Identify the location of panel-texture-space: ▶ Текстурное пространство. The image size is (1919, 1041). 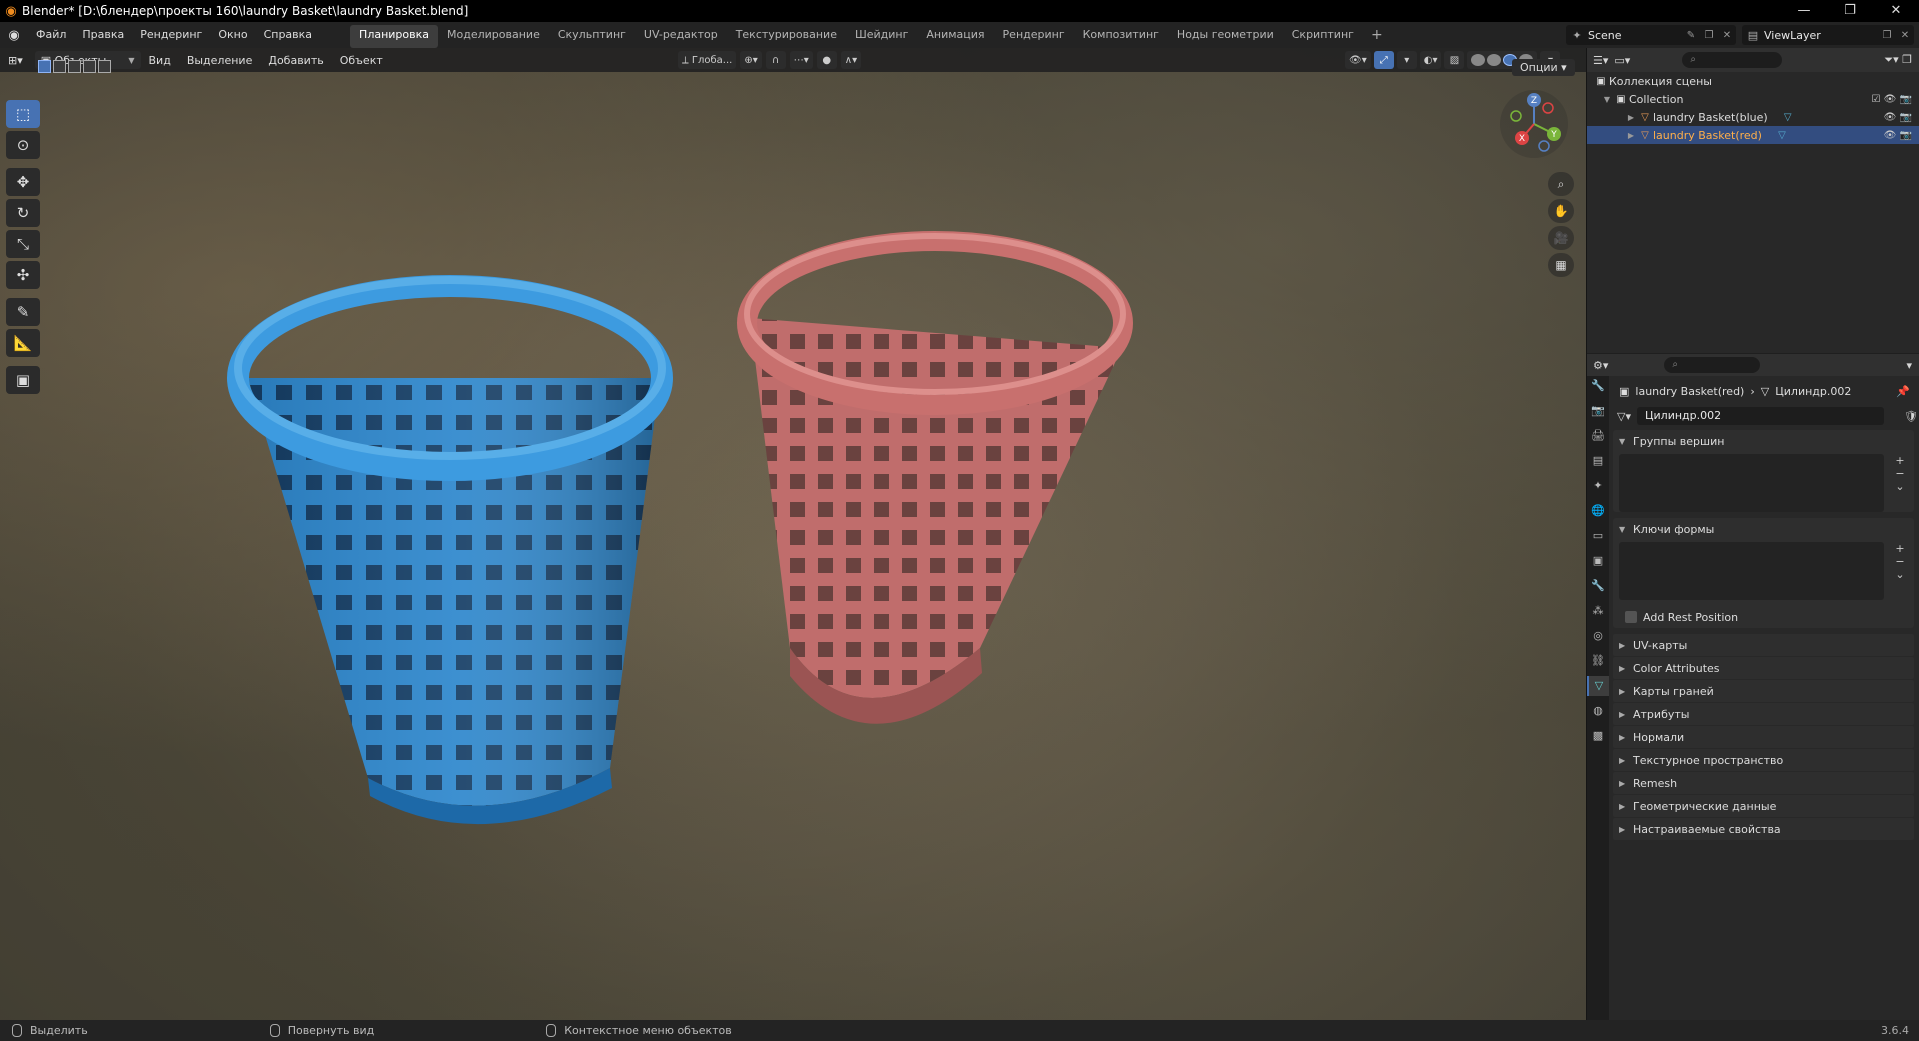
(1763, 760).